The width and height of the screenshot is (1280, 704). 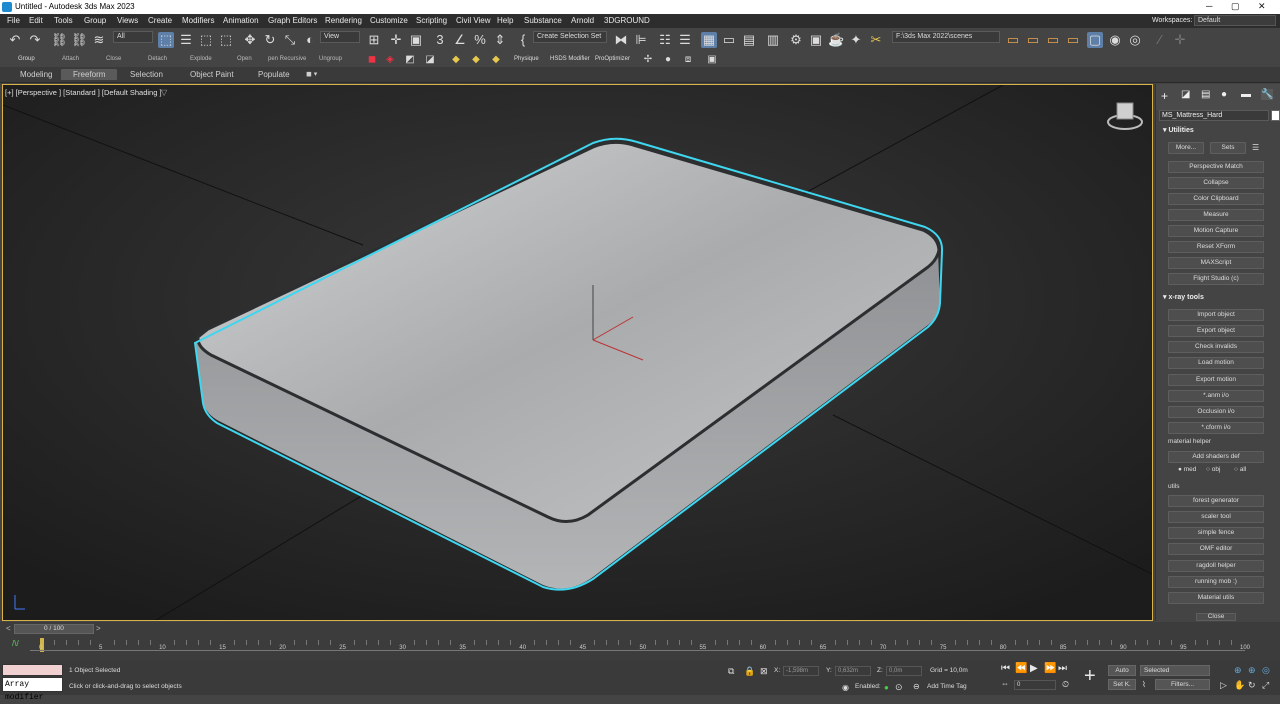 What do you see at coordinates (1216, 279) in the screenshot?
I see `utility-button: Flight Studio (c)` at bounding box center [1216, 279].